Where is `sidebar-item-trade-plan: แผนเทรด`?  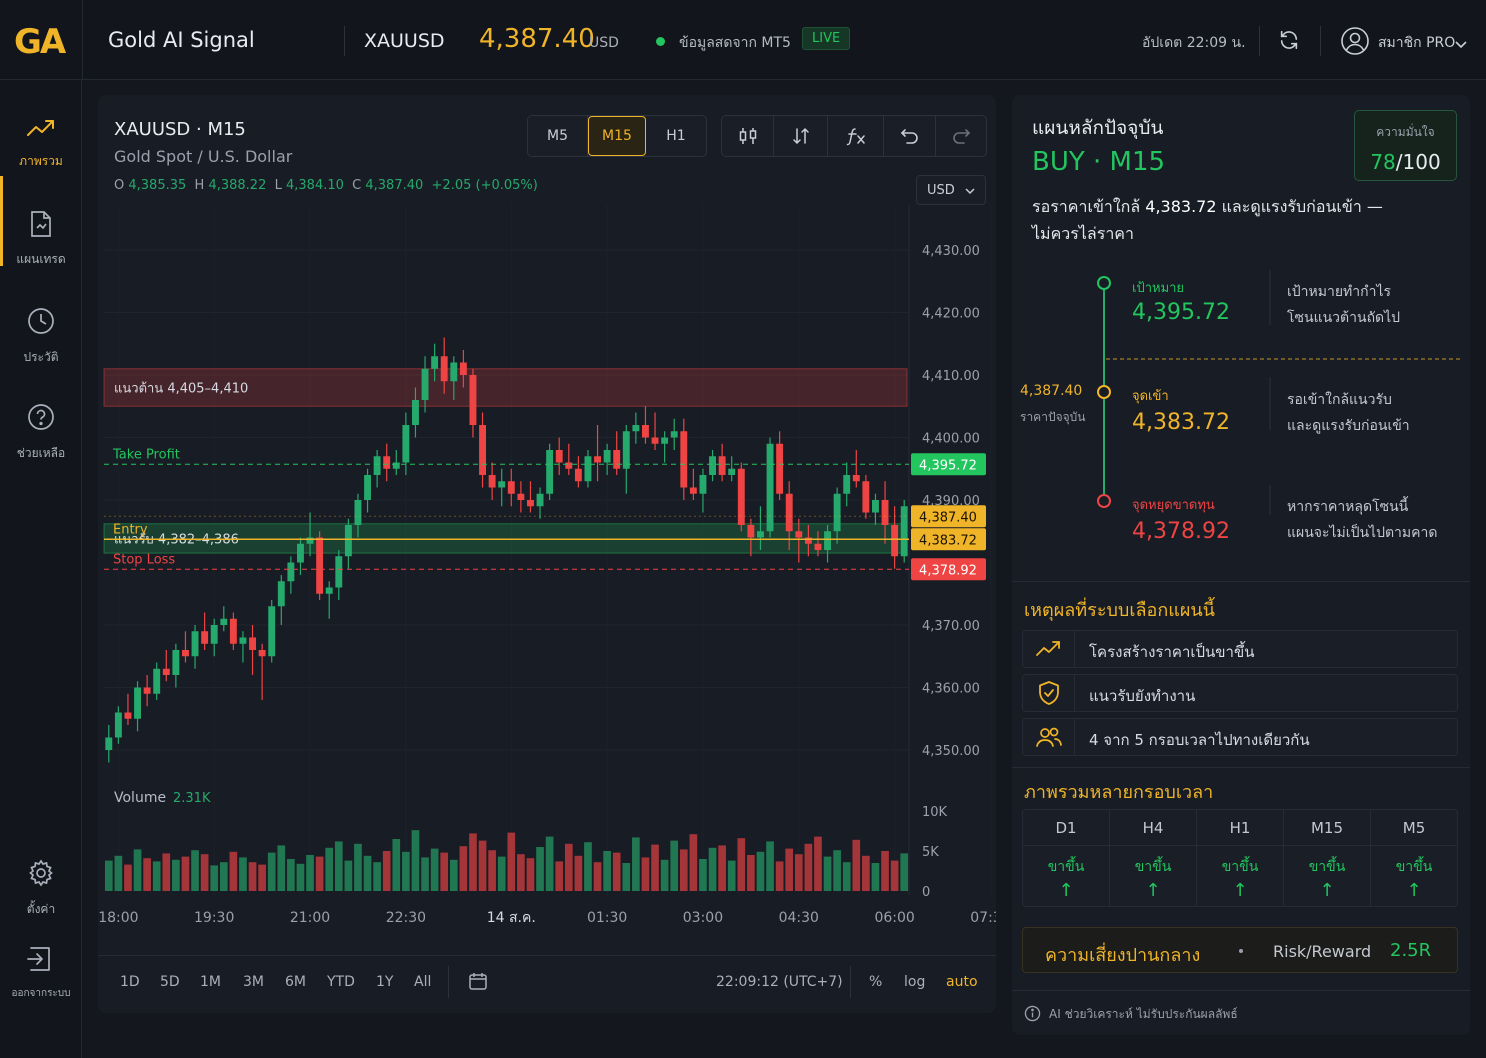 sidebar-item-trade-plan: แผนเทรด is located at coordinates (41, 239).